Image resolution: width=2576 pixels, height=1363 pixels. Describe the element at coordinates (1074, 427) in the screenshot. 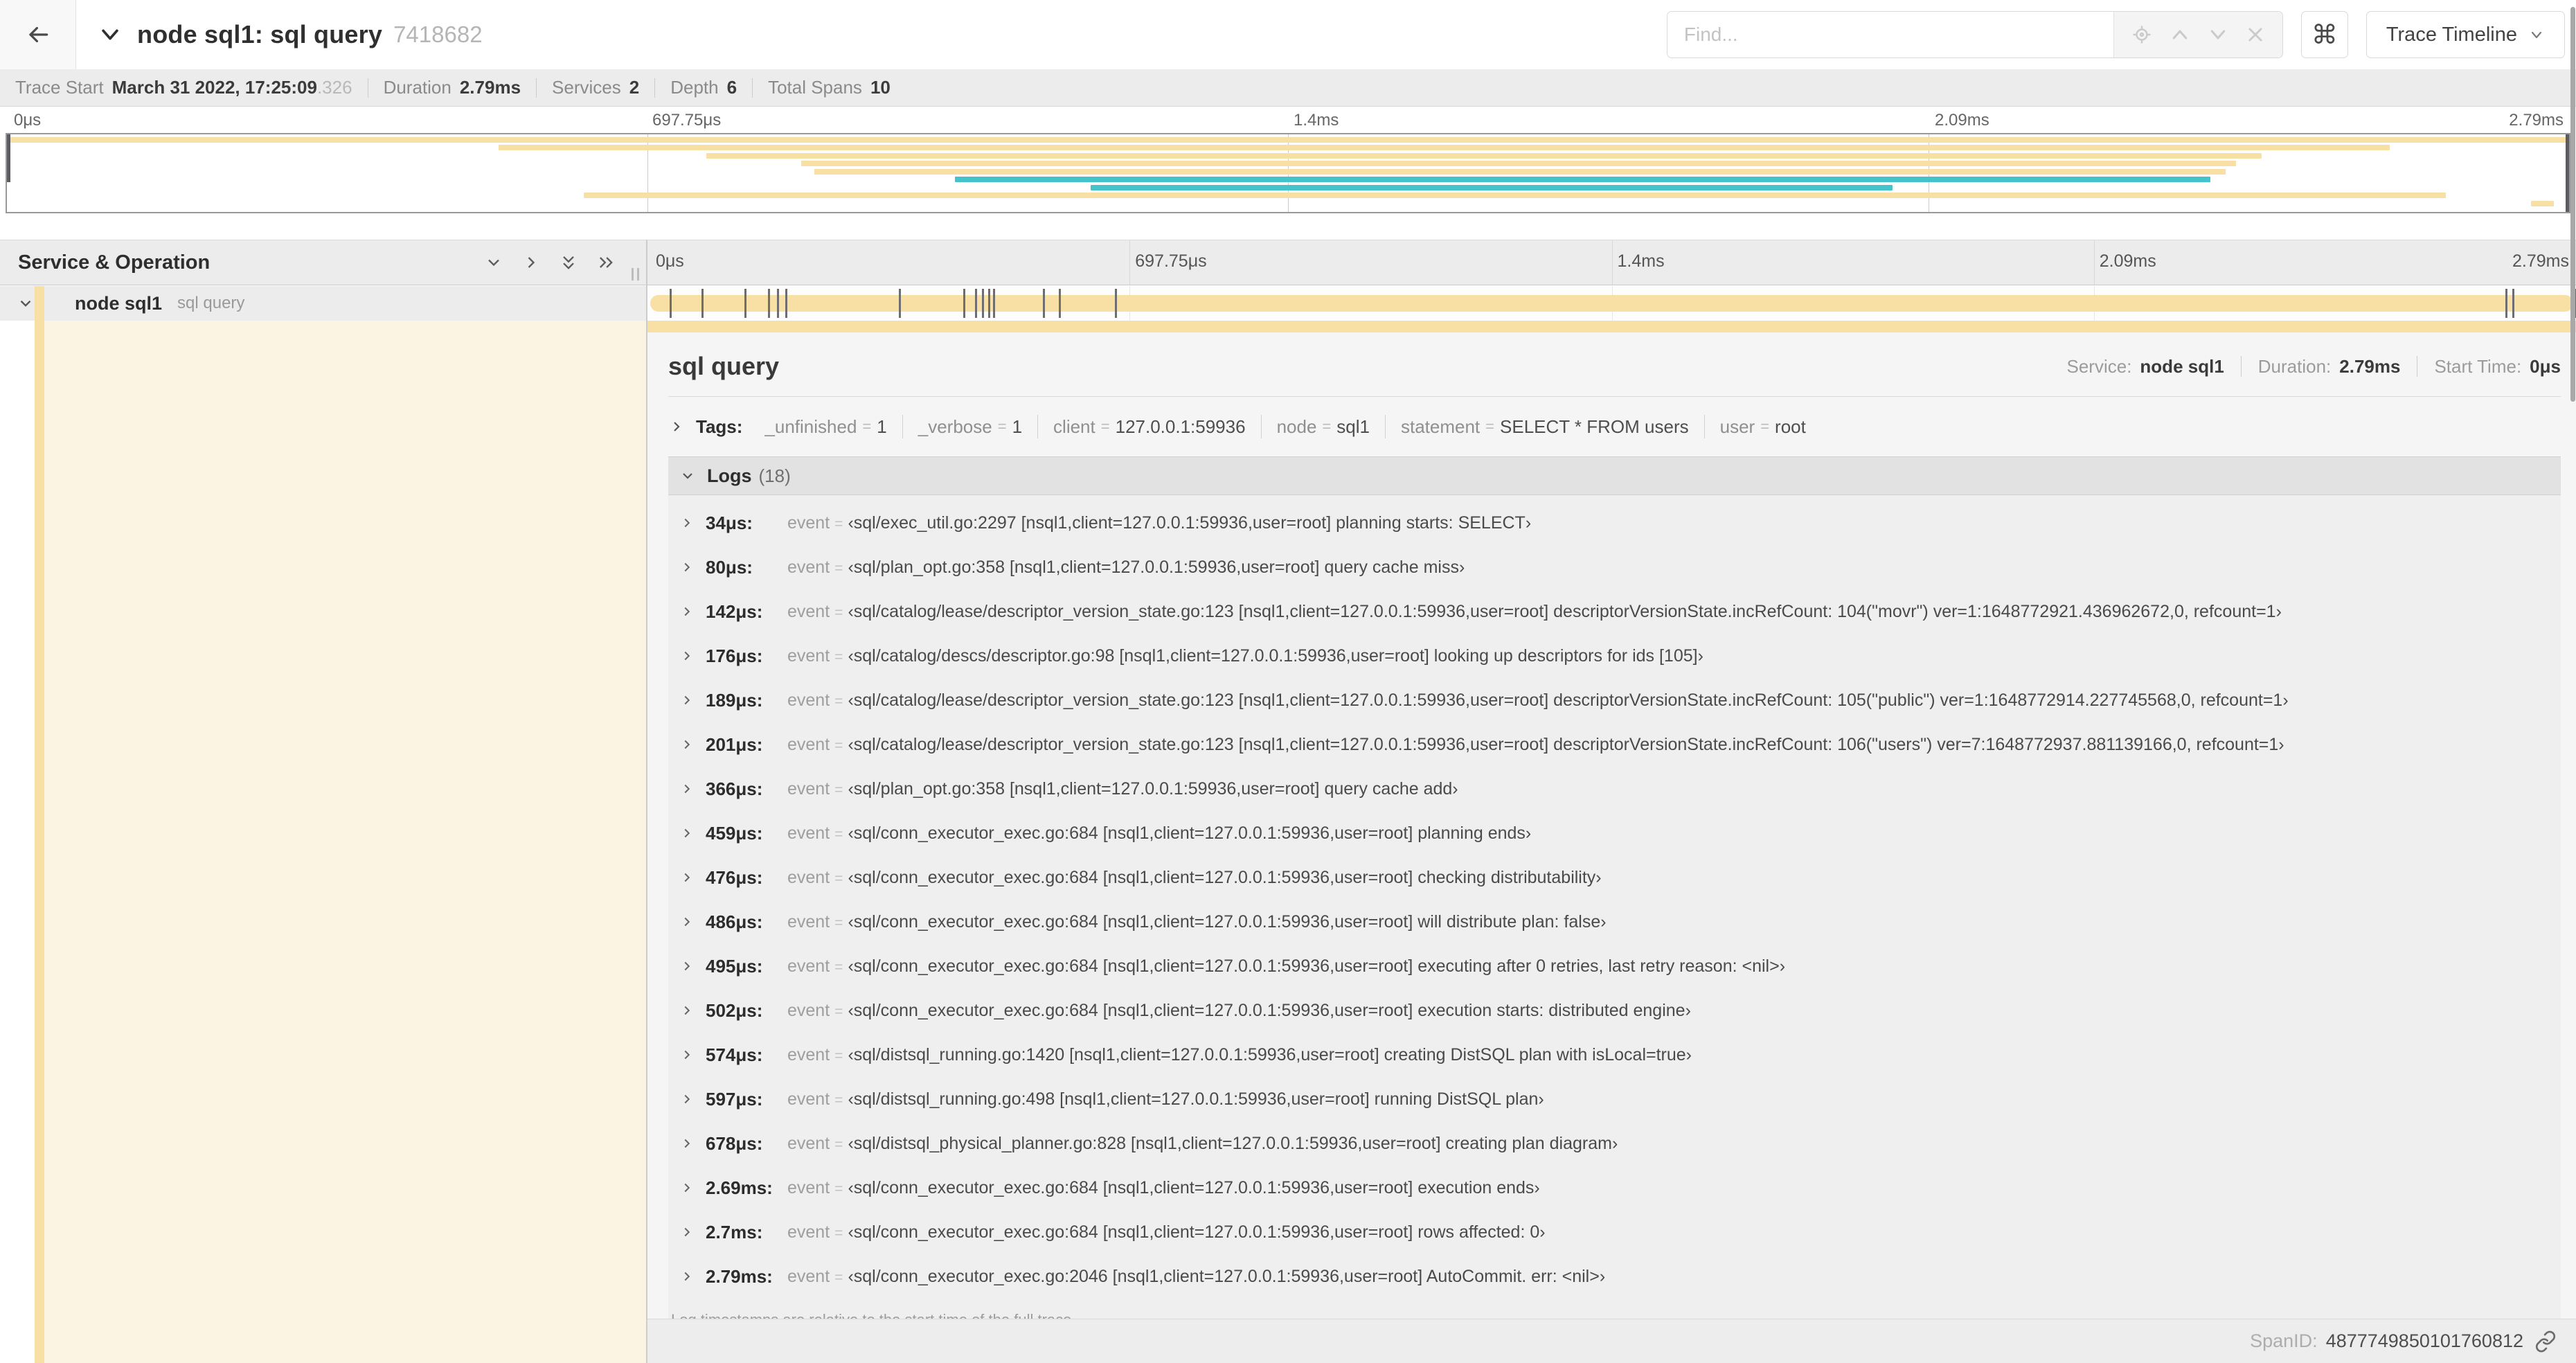

I see `tag-key: client` at that location.